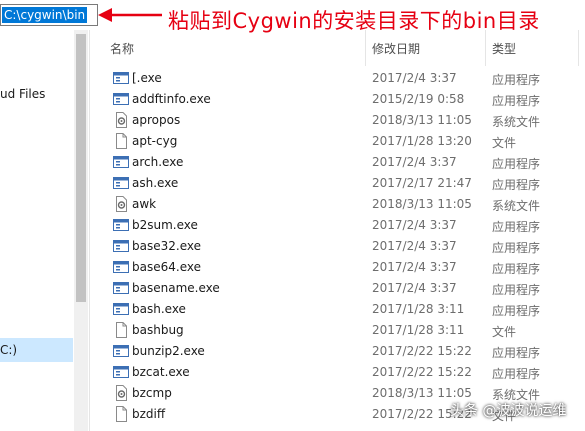  What do you see at coordinates (155, 141) in the screenshot?
I see `file-name: apt-cyg` at bounding box center [155, 141].